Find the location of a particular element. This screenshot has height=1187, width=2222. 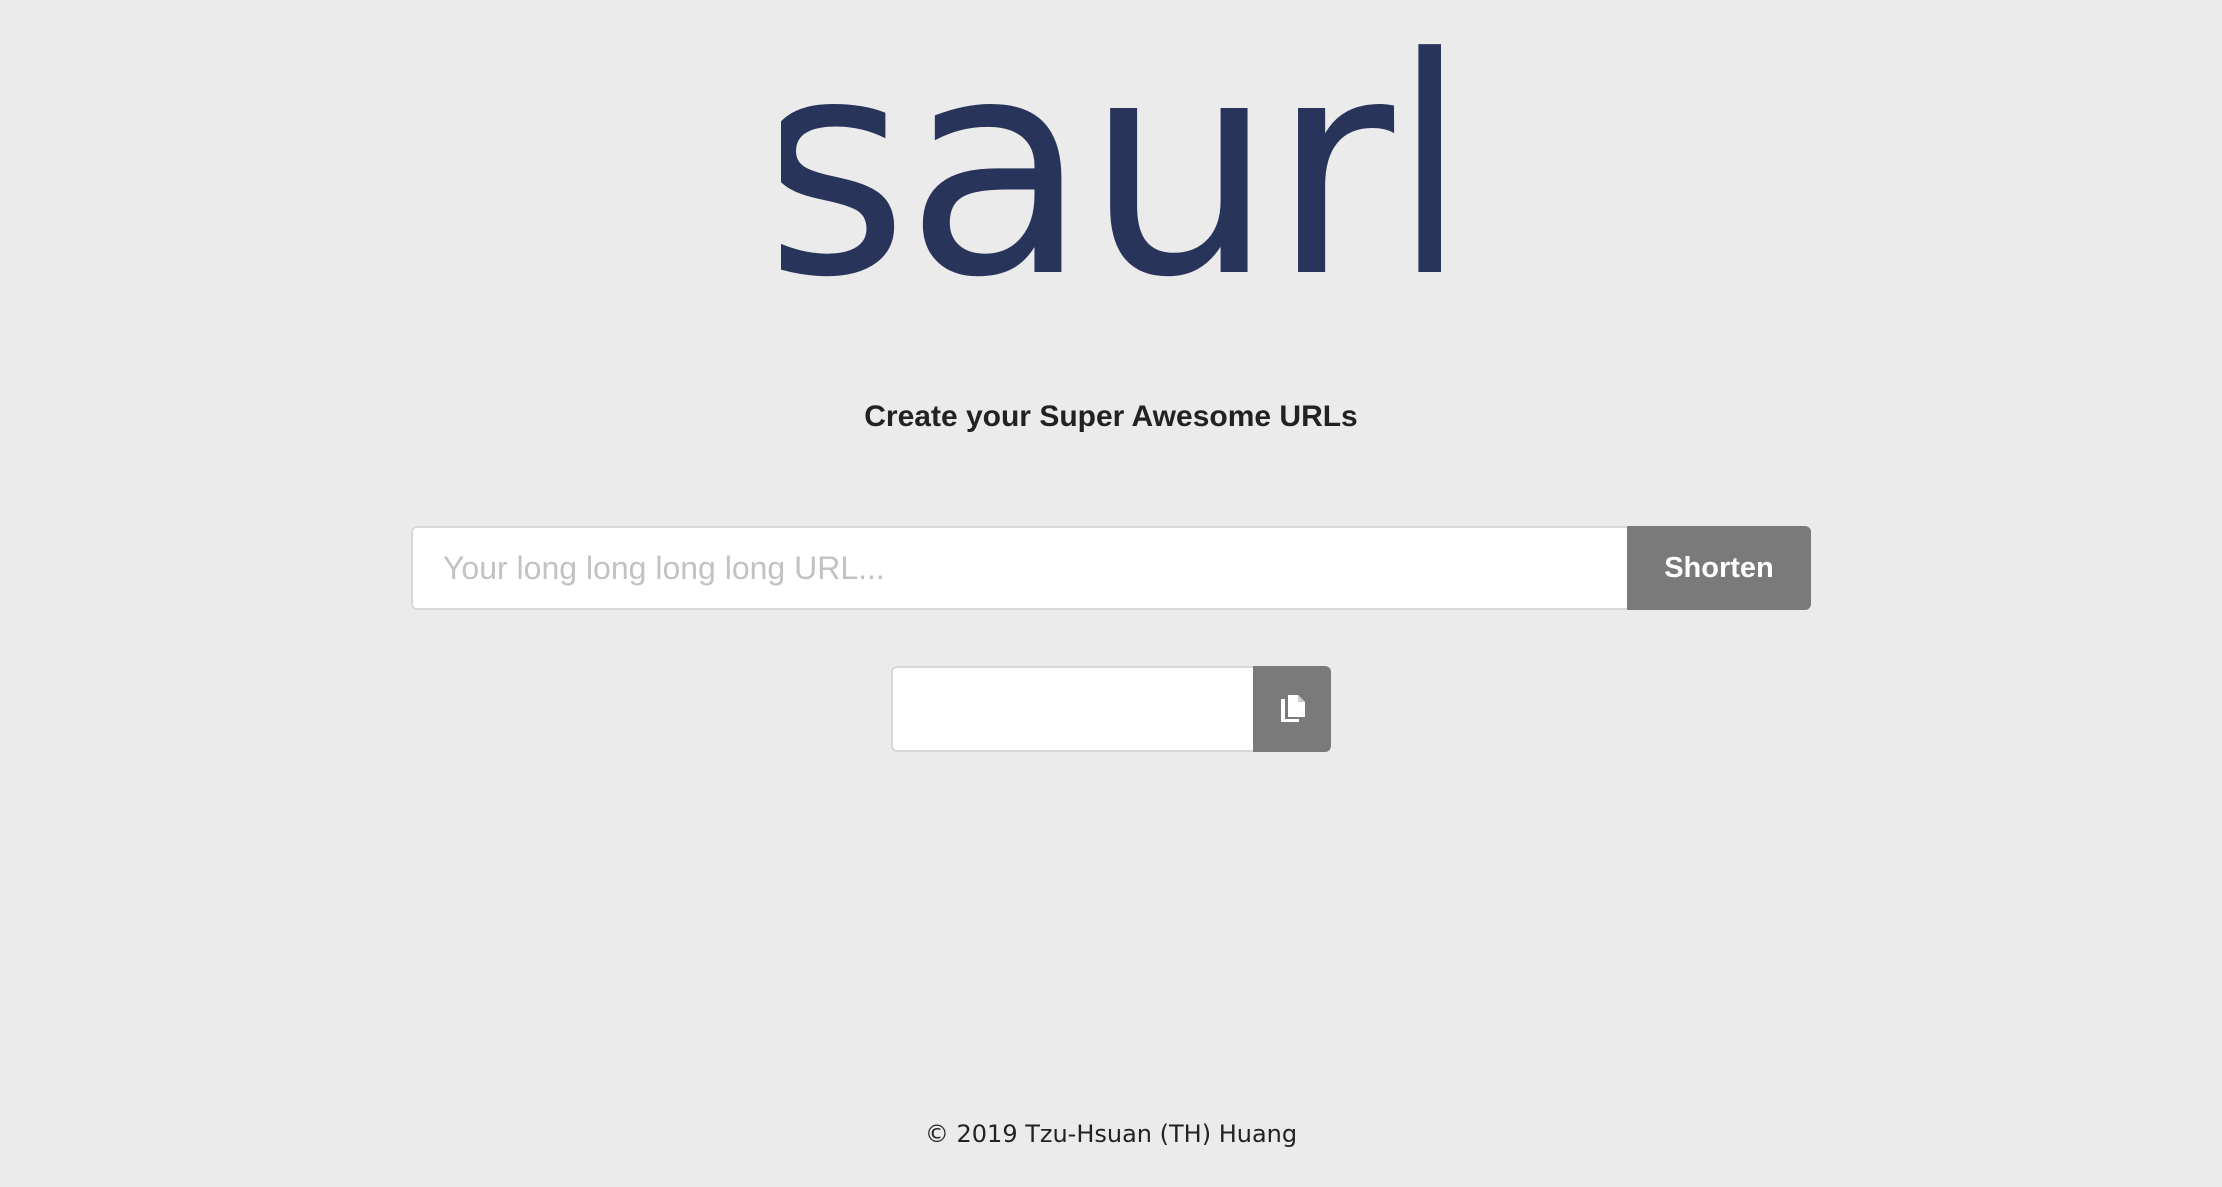

tagline: Create your Super Awesome URLs is located at coordinates (1111, 416).